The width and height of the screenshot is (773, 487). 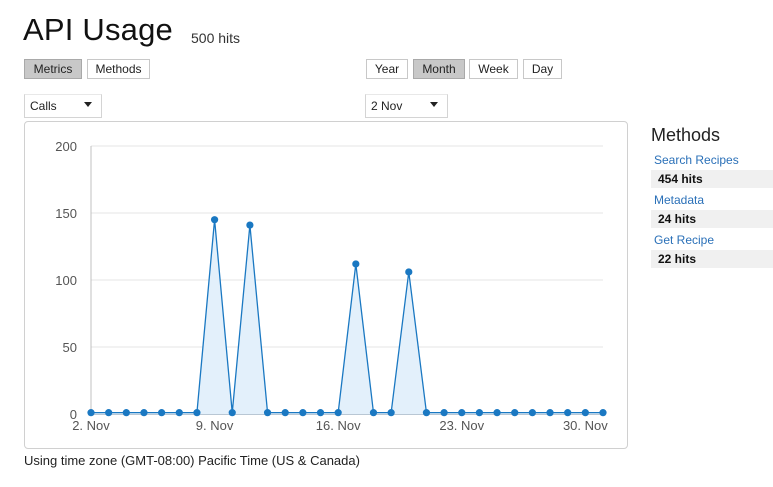 I want to click on methods-tab-button: Methods, so click(x=118, y=69).